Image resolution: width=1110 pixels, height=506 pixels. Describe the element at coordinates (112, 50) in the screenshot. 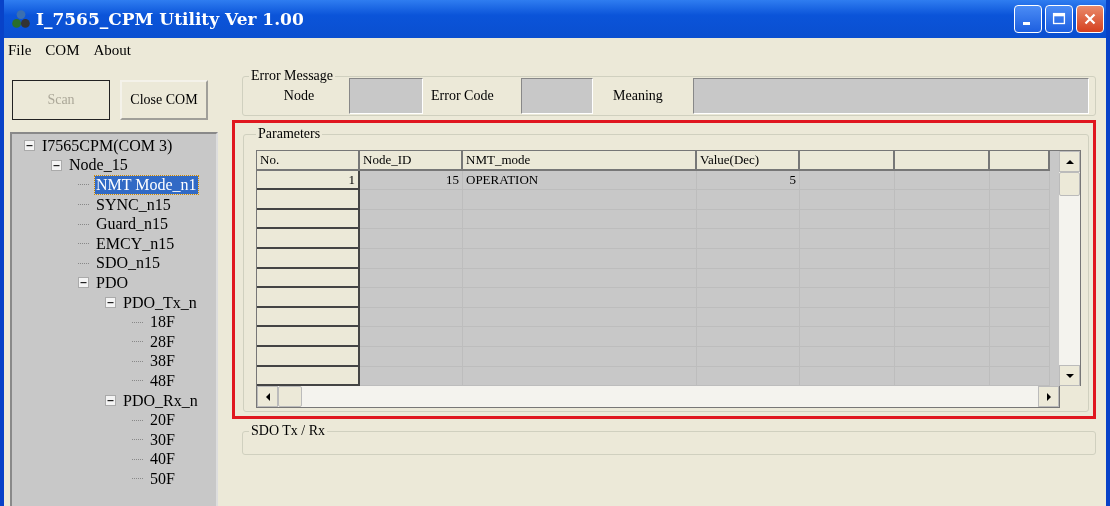

I see `menu-item: About` at that location.